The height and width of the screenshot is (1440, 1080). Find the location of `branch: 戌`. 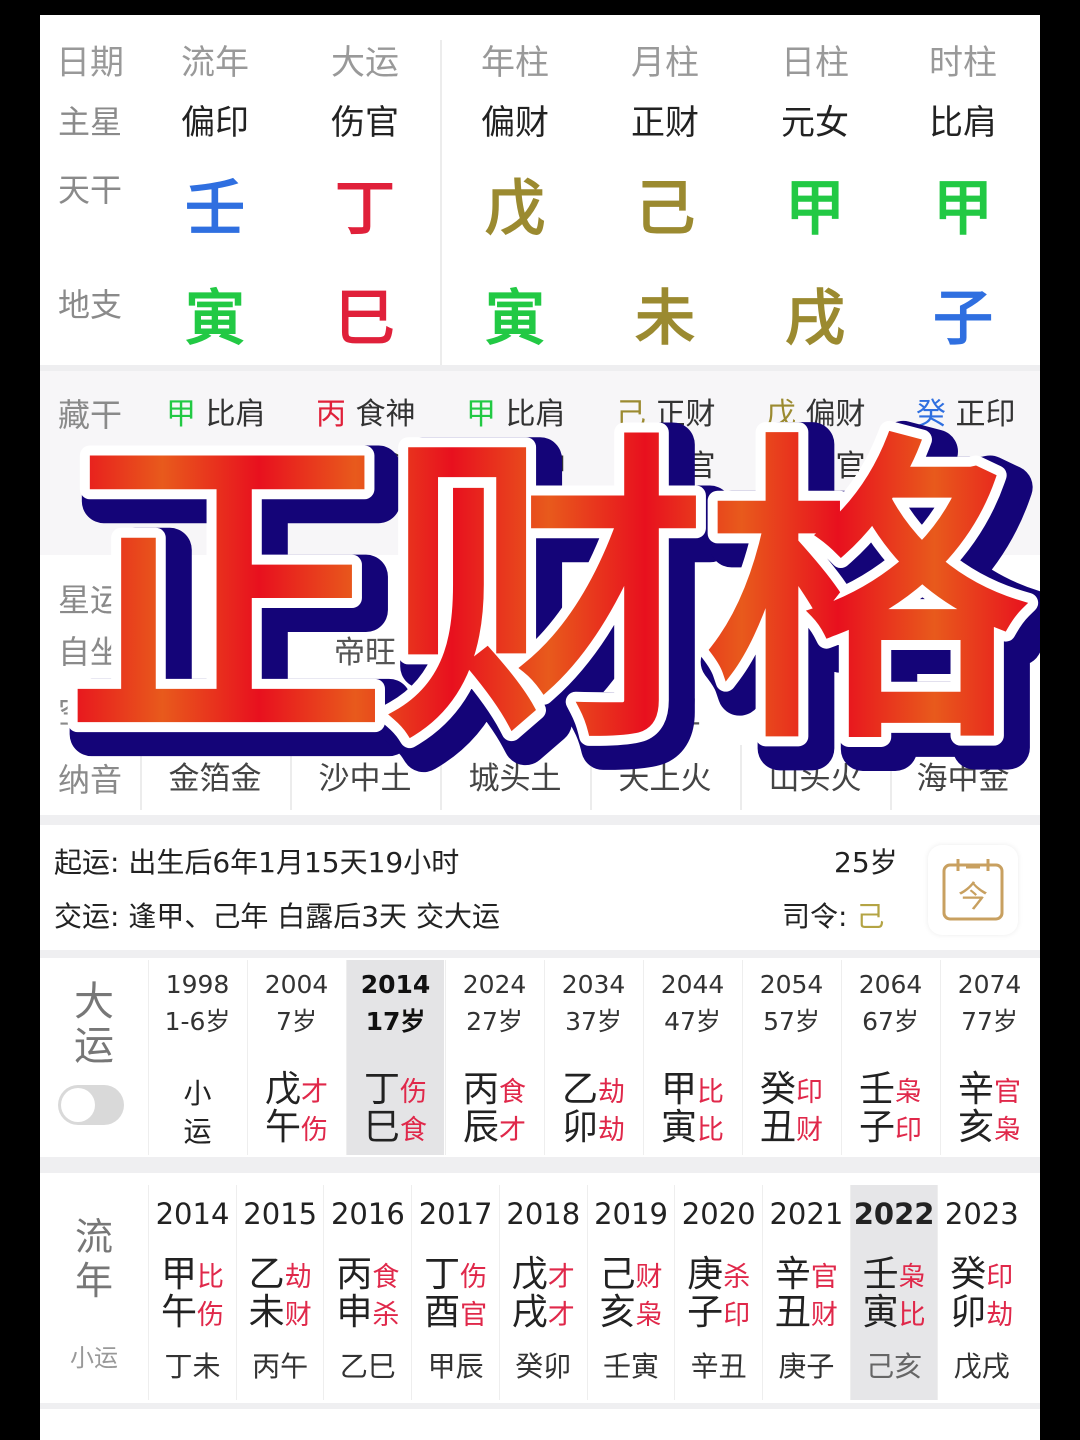

branch: 戌 is located at coordinates (529, 1312).